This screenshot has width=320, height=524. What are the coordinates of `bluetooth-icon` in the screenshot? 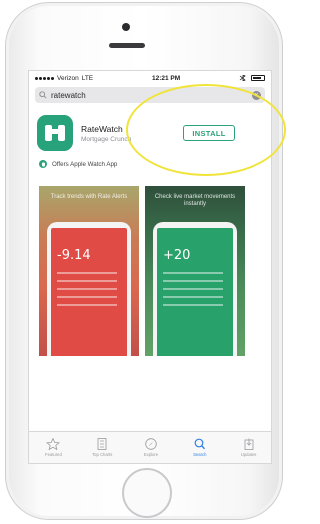 It's located at (242, 78).